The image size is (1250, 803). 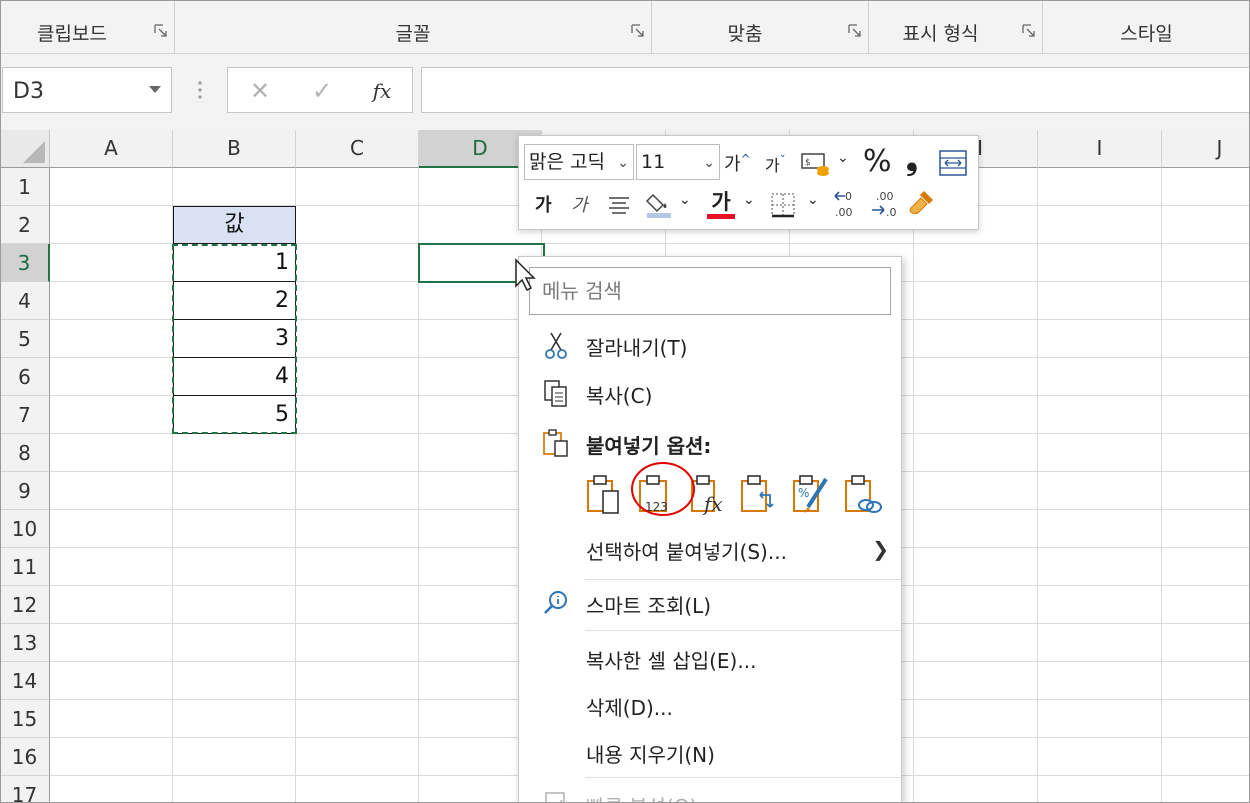 I want to click on vertical-dots-icon, so click(x=200, y=90).